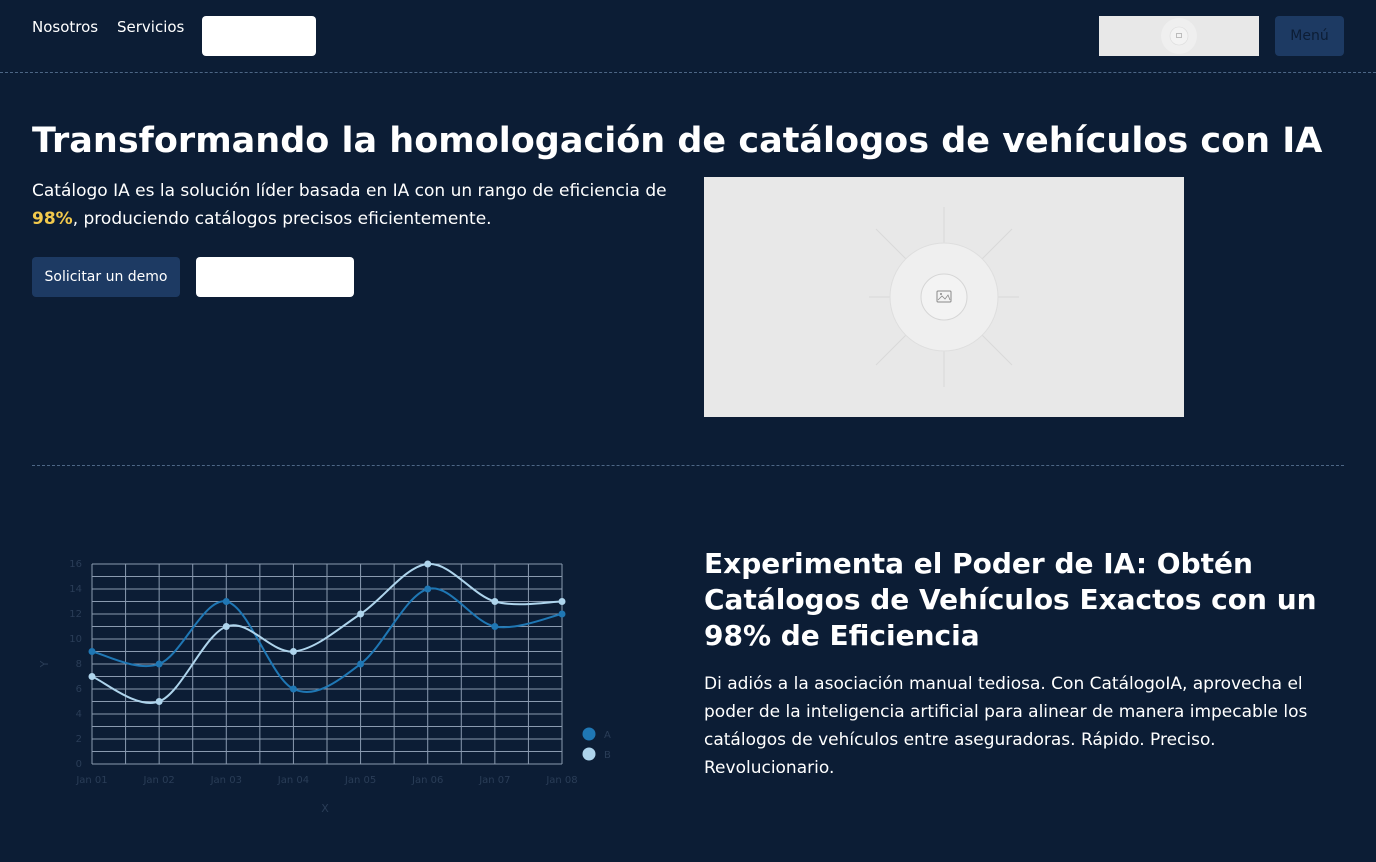 The width and height of the screenshot is (1376, 862). I want to click on y-axis-label: Y, so click(44, 664).